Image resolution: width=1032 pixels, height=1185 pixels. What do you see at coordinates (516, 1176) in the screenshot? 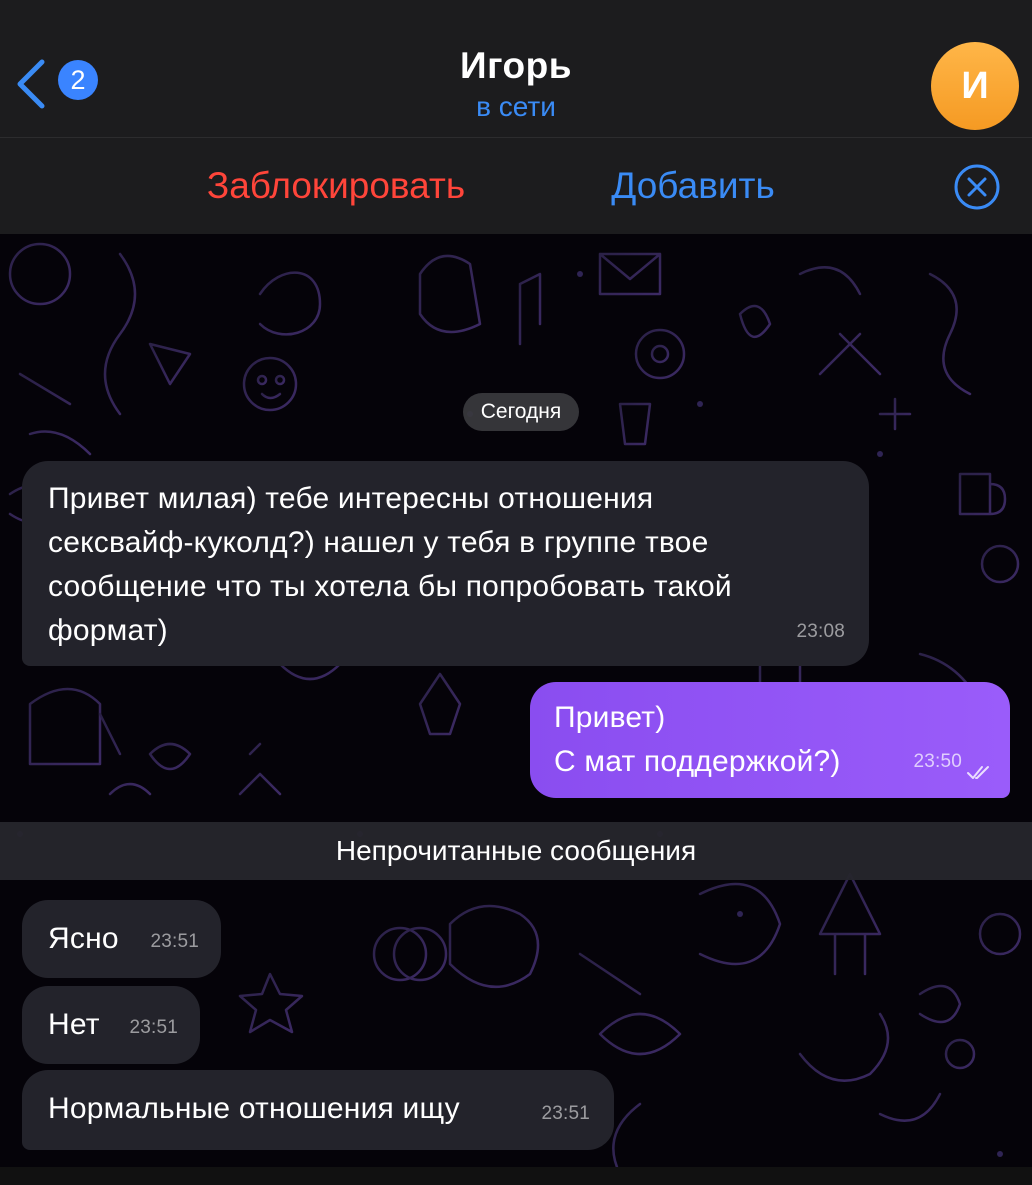
I see `input-bar-edge` at bounding box center [516, 1176].